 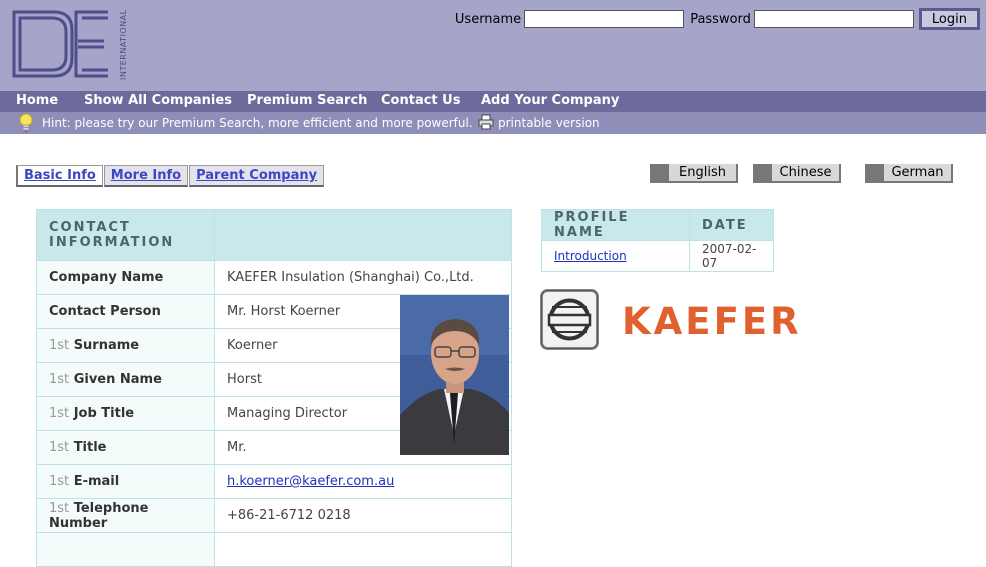 I want to click on password-label: Password, so click(x=720, y=19).